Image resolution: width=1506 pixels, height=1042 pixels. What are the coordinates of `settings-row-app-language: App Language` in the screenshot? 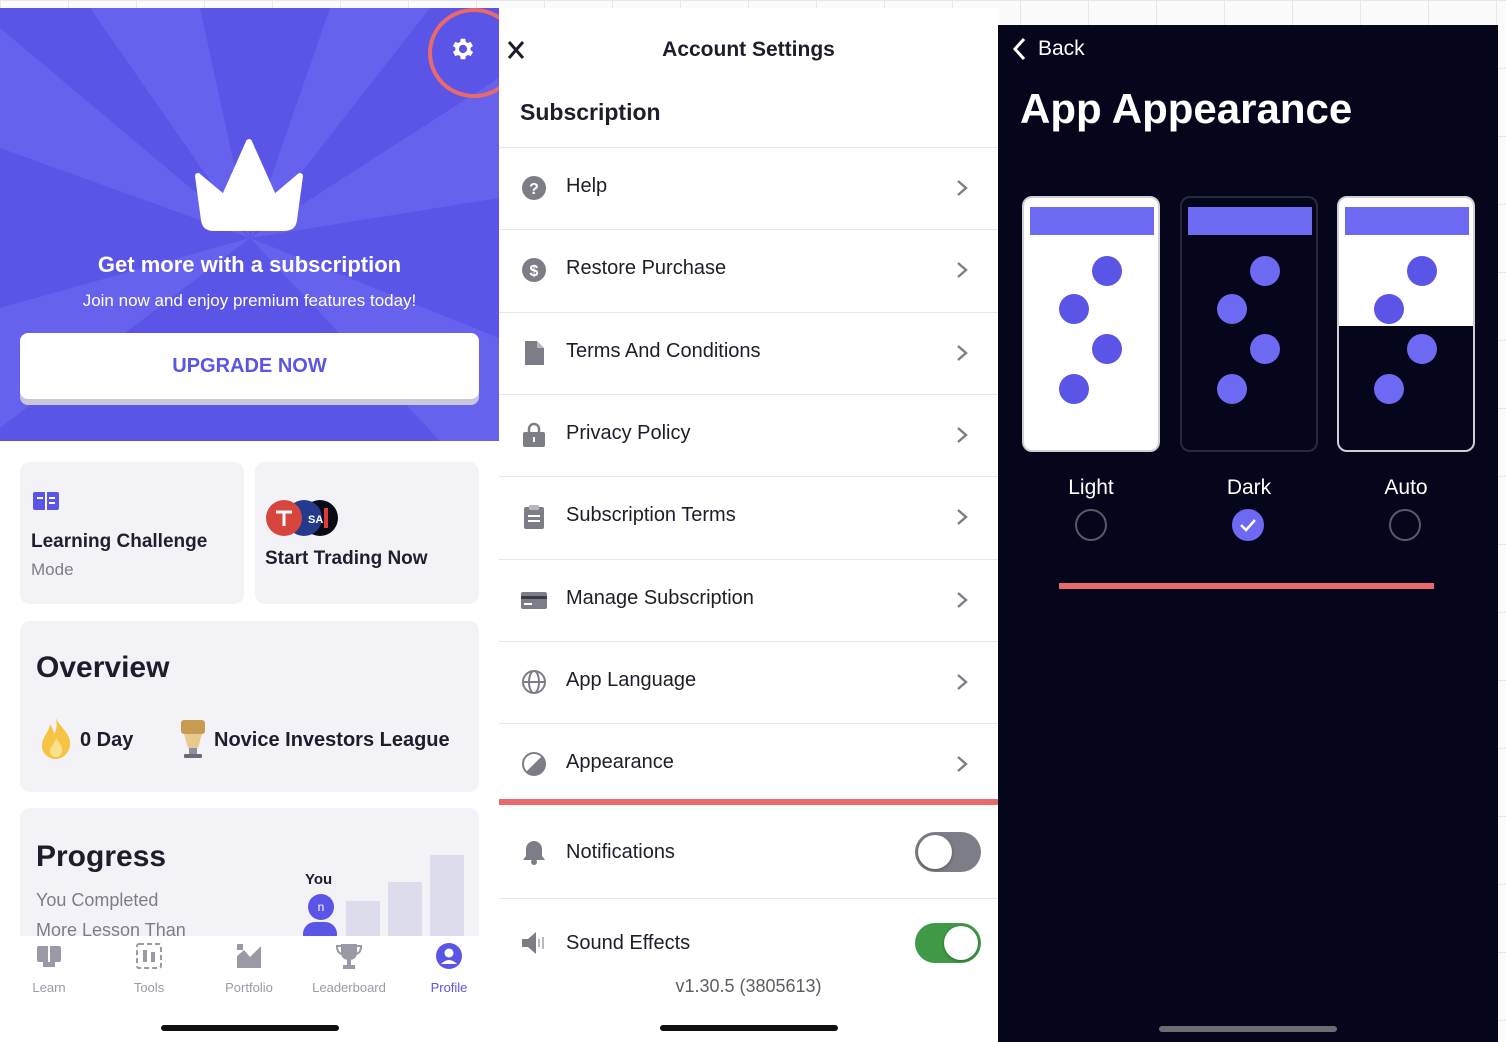 It's located at (748, 682).